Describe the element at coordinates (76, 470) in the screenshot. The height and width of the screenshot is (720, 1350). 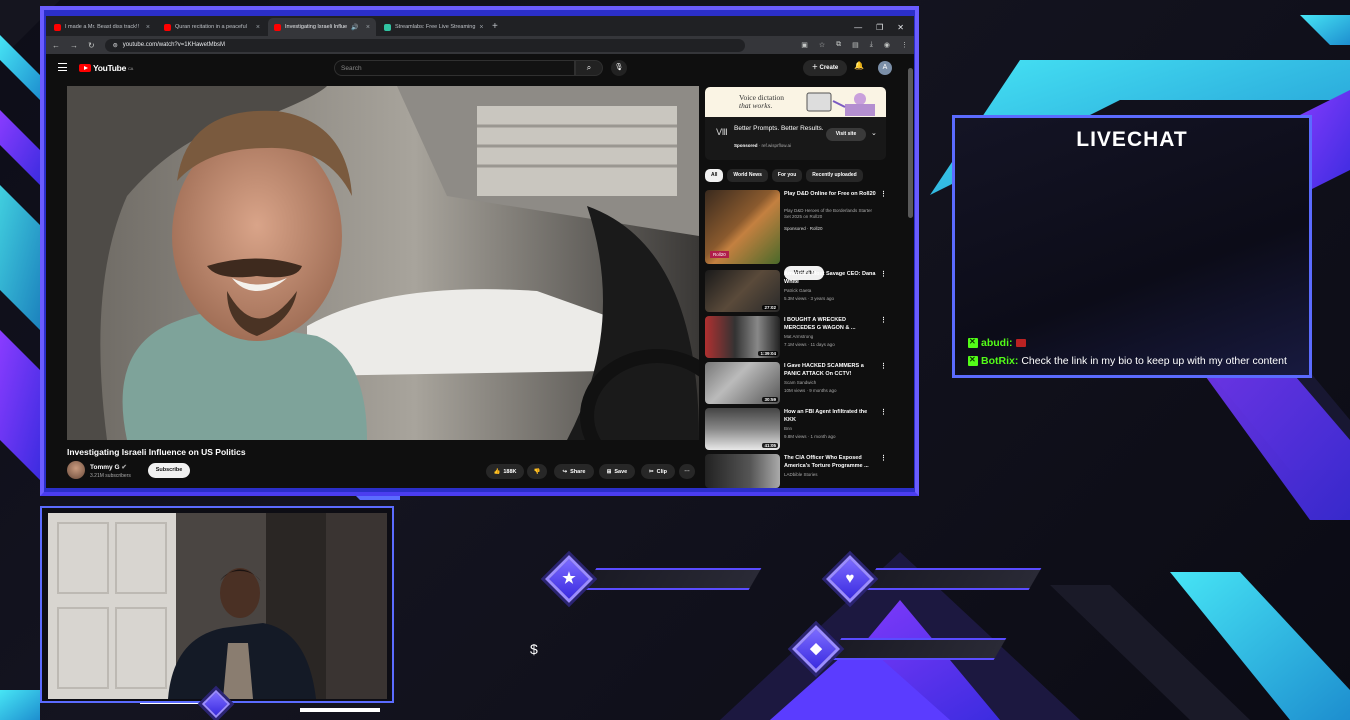
I see `channel-avatar` at that location.